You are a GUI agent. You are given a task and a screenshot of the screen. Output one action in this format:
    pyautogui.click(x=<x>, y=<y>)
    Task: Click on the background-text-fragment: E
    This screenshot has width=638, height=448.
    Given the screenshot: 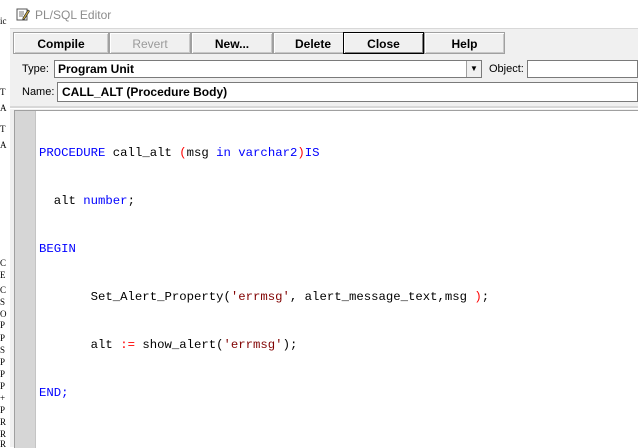 What is the action you would take?
    pyautogui.click(x=3, y=275)
    